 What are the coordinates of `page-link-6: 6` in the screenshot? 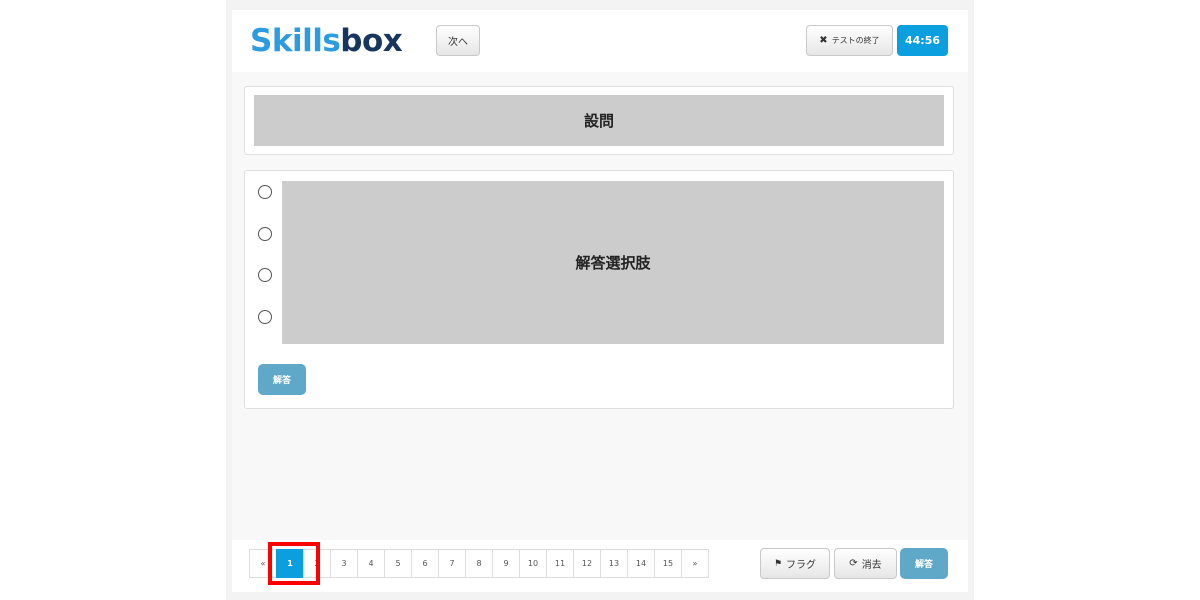 It's located at (425, 563).